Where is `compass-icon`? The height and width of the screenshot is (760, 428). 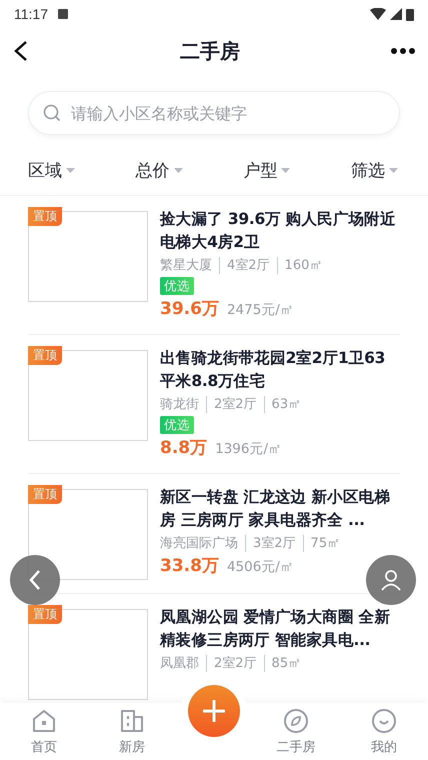 compass-icon is located at coordinates (296, 721).